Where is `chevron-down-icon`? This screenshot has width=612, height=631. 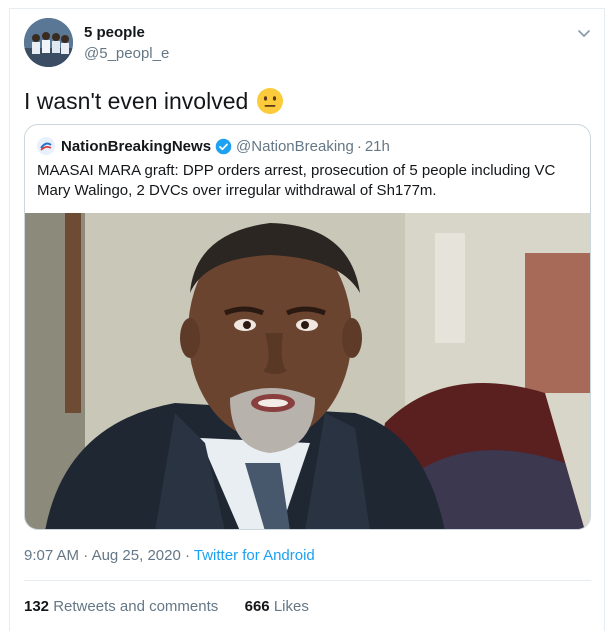 chevron-down-icon is located at coordinates (584, 33).